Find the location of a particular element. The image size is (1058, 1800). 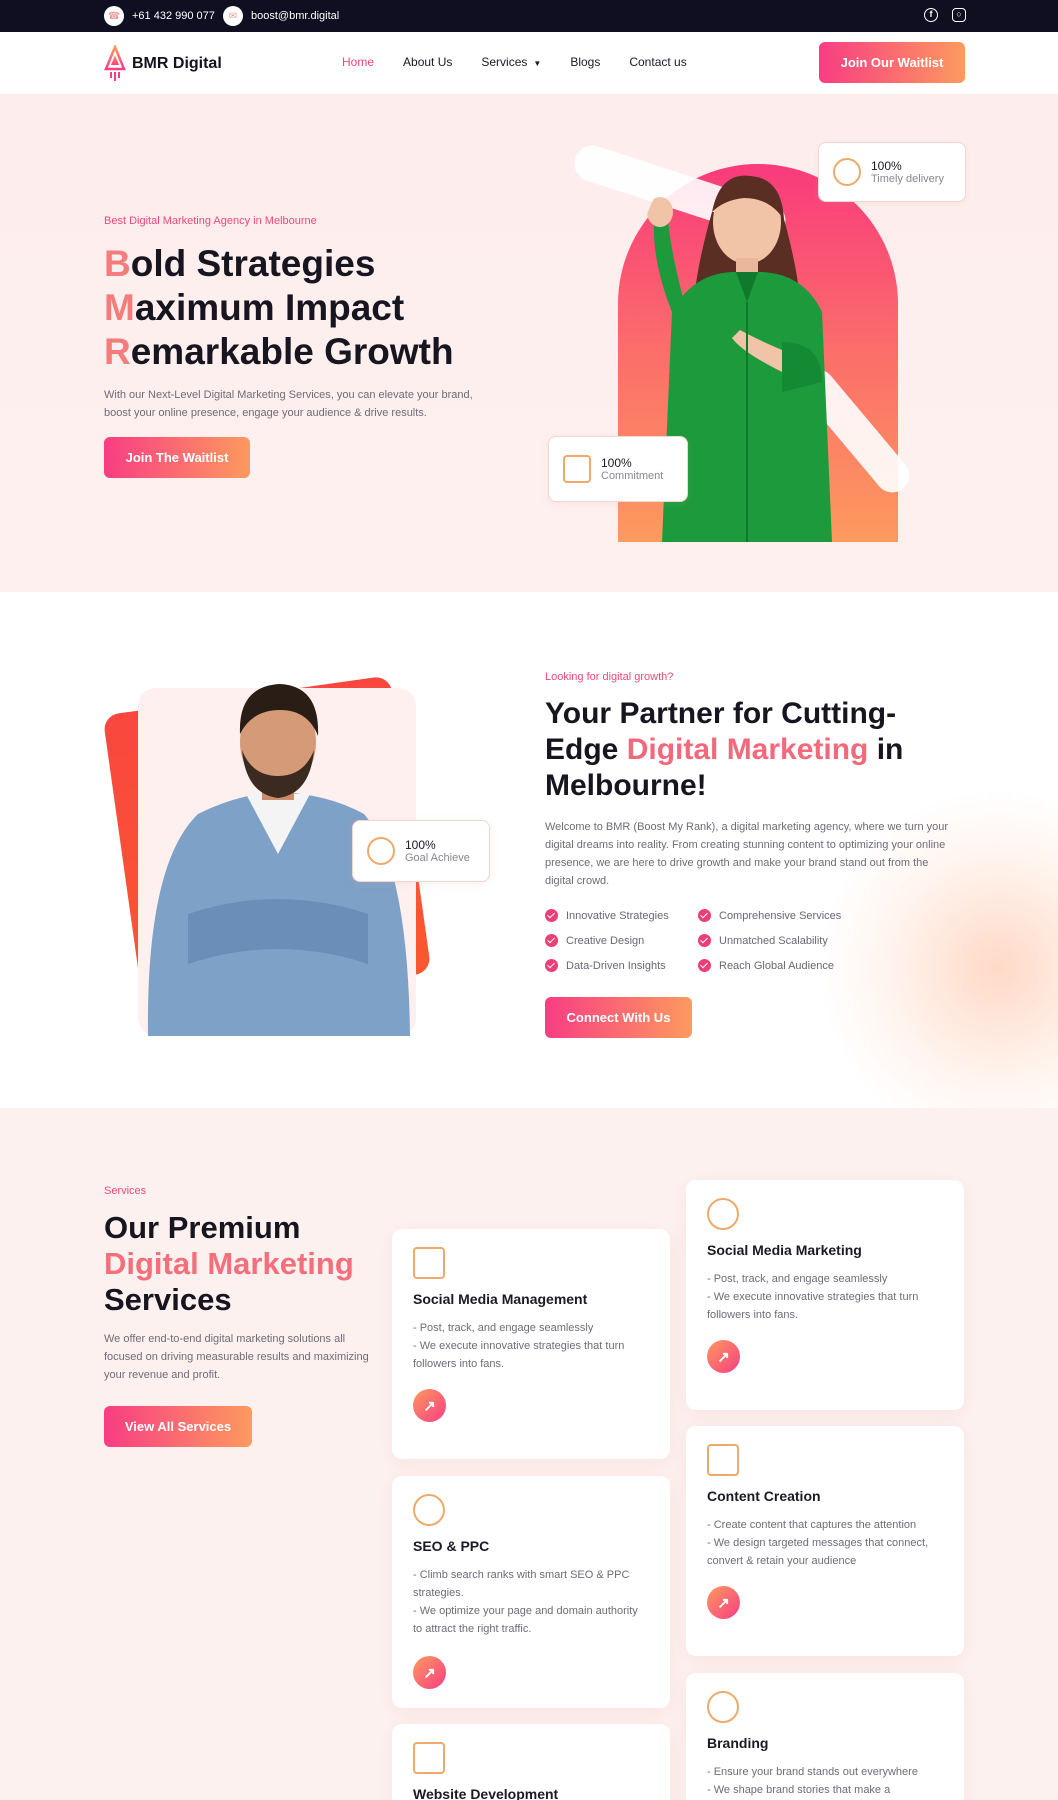

check-label: Reach Global Audience is located at coordinates (776, 965).